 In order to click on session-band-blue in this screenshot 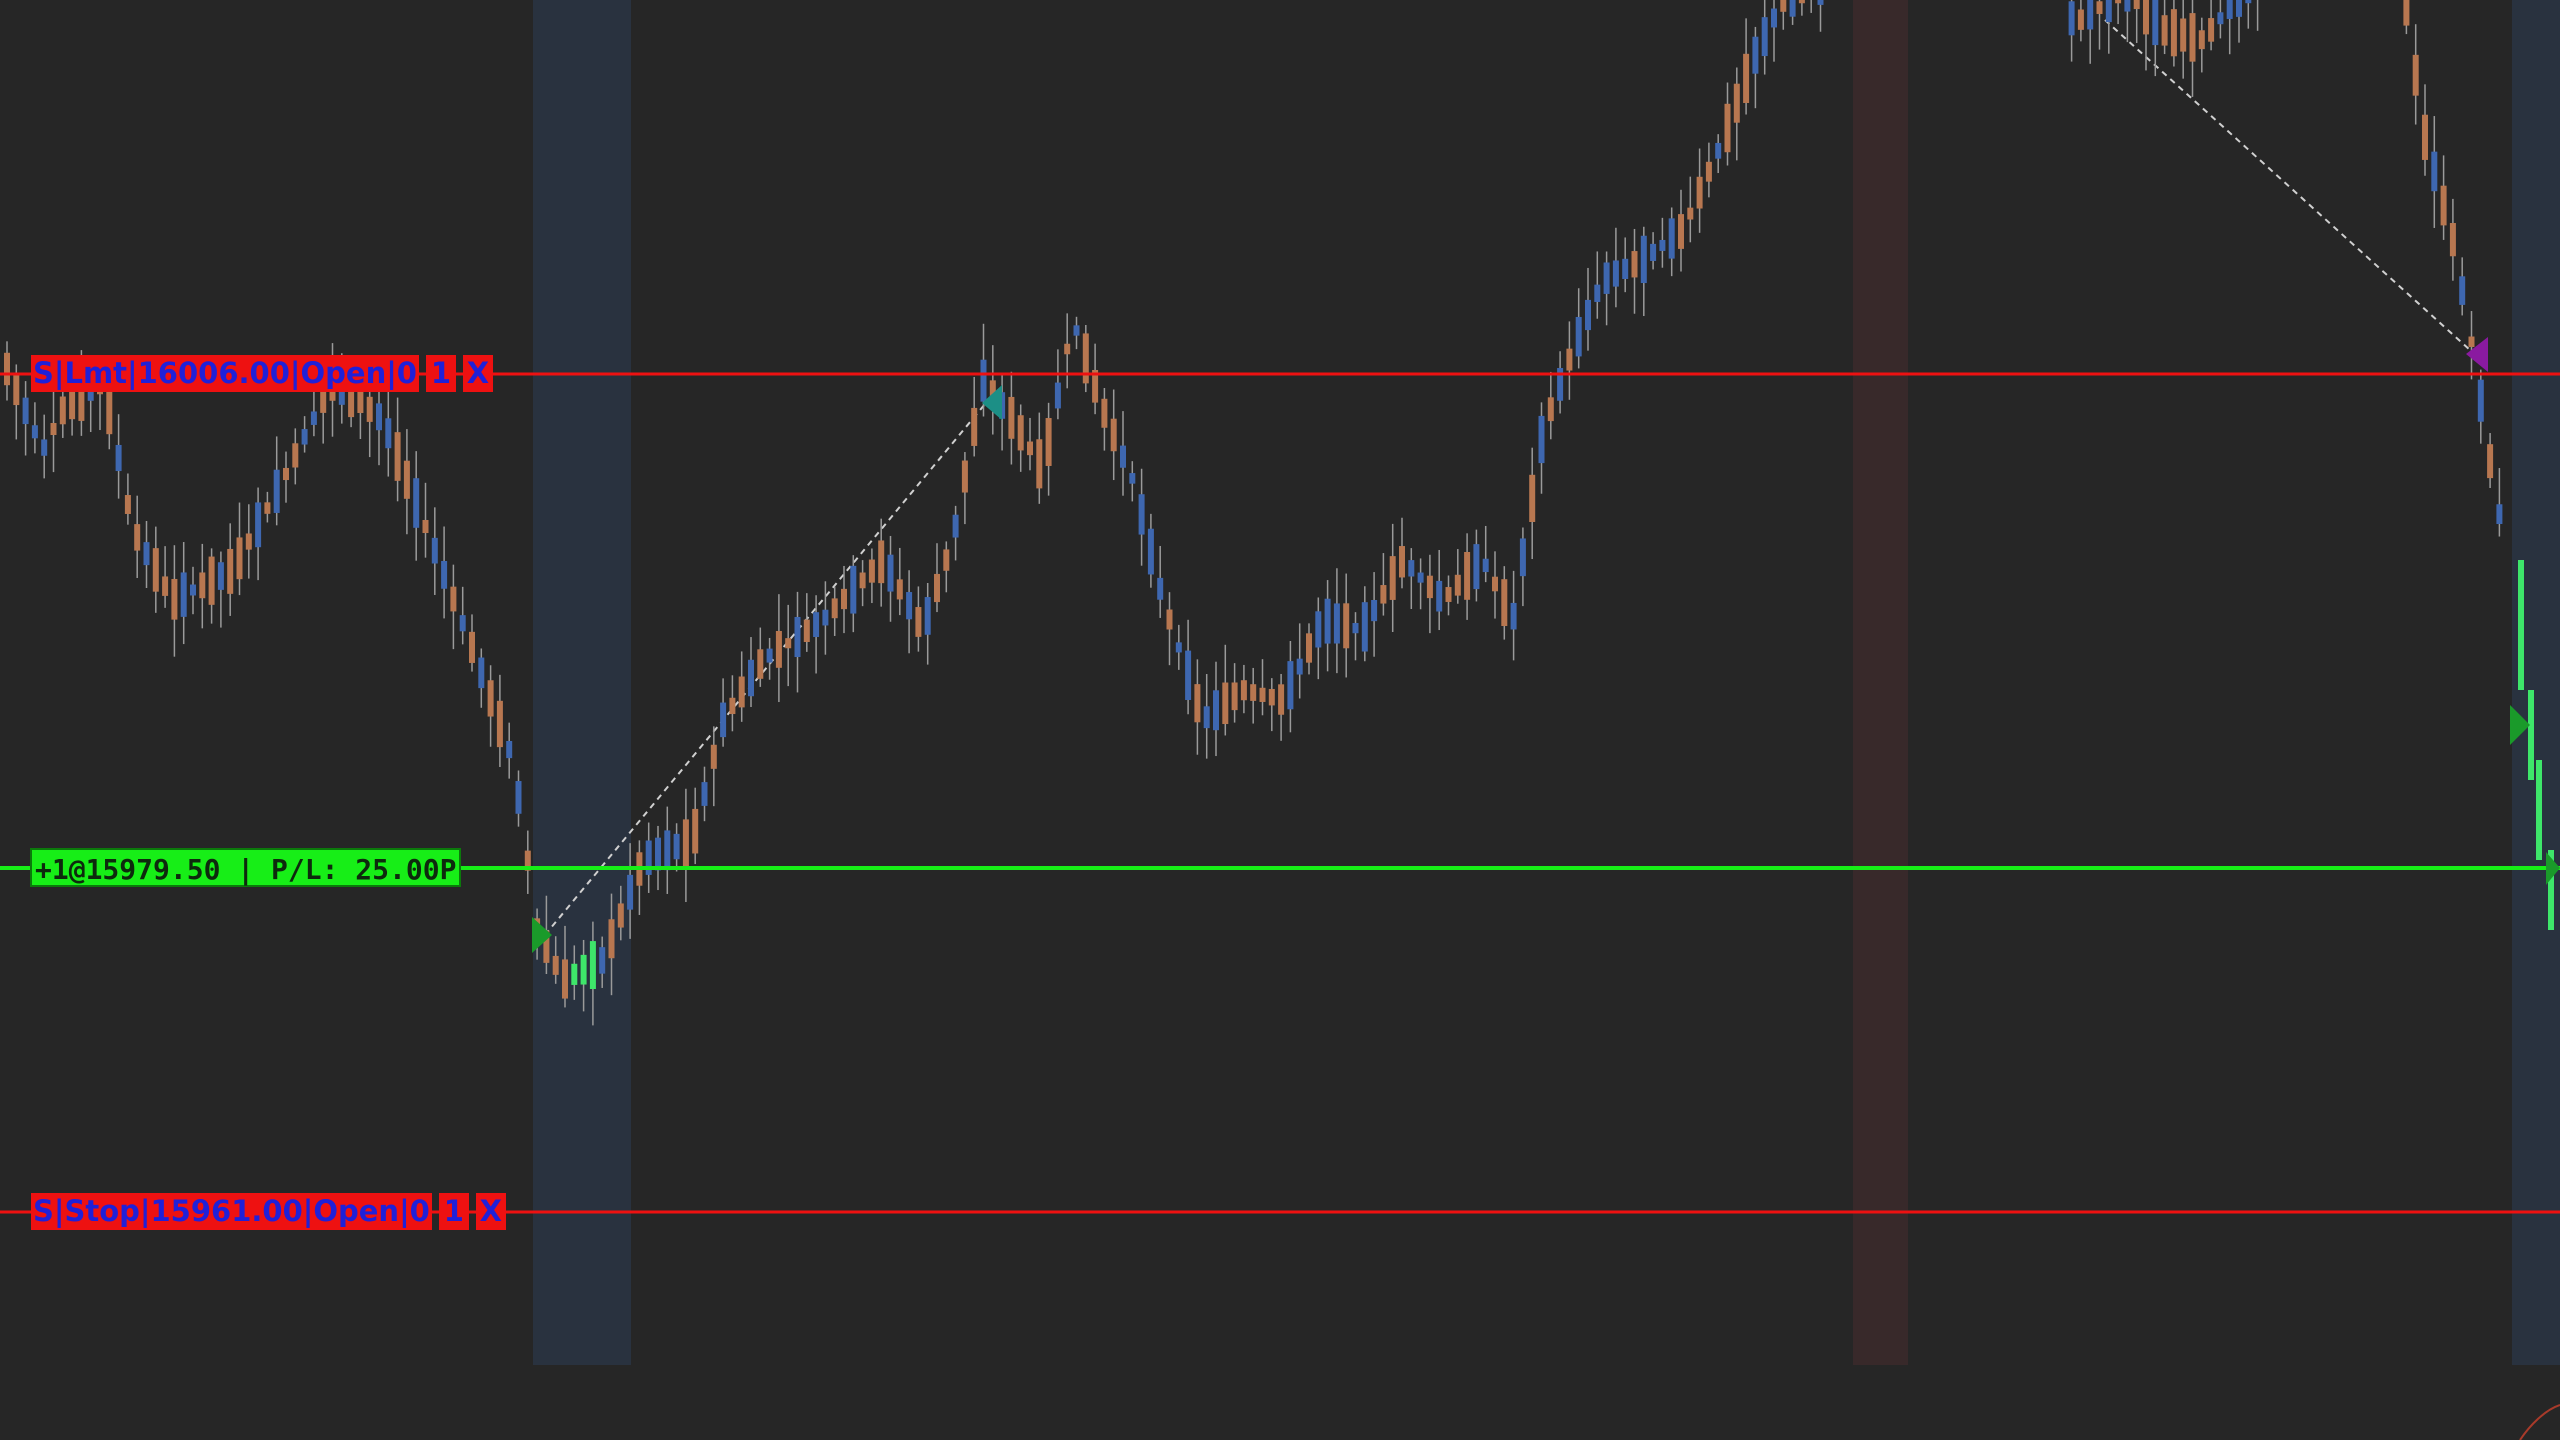, I will do `click(582, 682)`.